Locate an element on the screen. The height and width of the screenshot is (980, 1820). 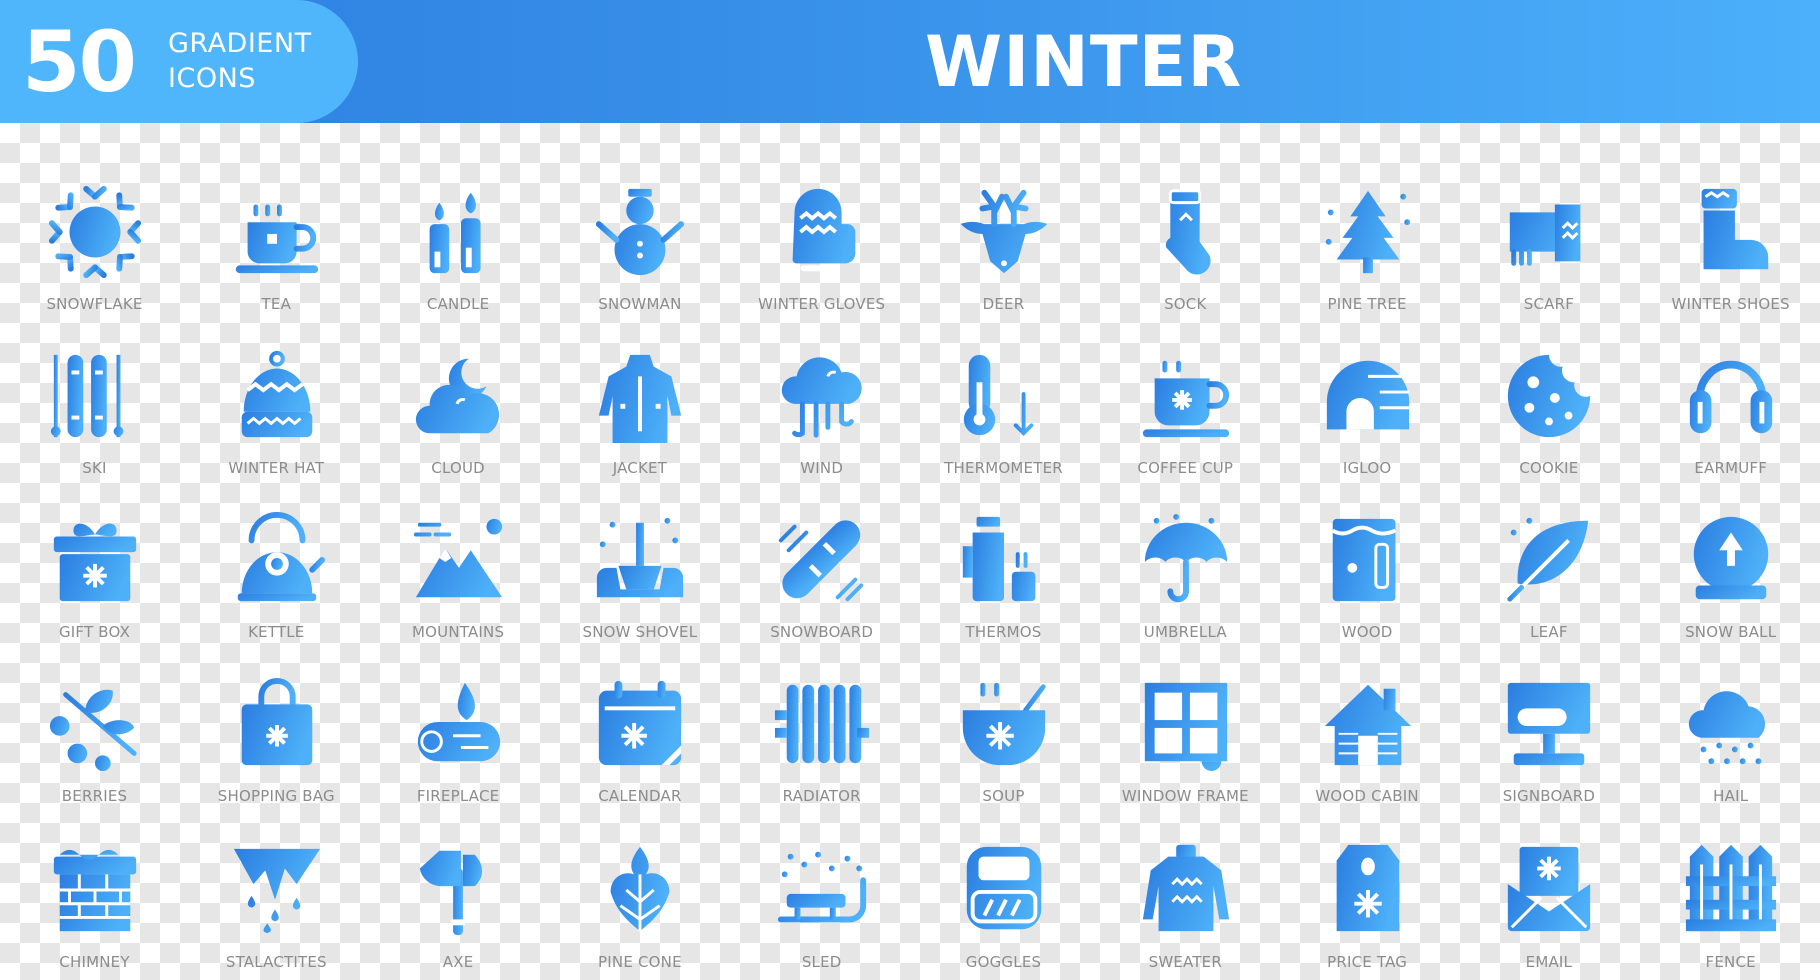
icon-tile-shoes: WINTER SHOES is located at coordinates (1730, 229).